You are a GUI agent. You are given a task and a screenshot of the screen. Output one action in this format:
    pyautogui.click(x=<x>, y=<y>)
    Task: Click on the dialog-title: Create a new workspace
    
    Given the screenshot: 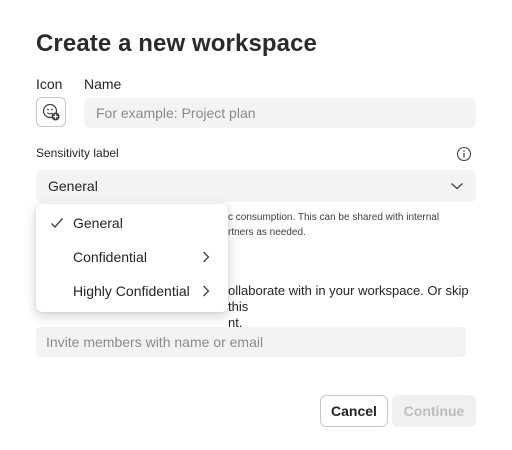 What is the action you would take?
    pyautogui.click(x=177, y=43)
    